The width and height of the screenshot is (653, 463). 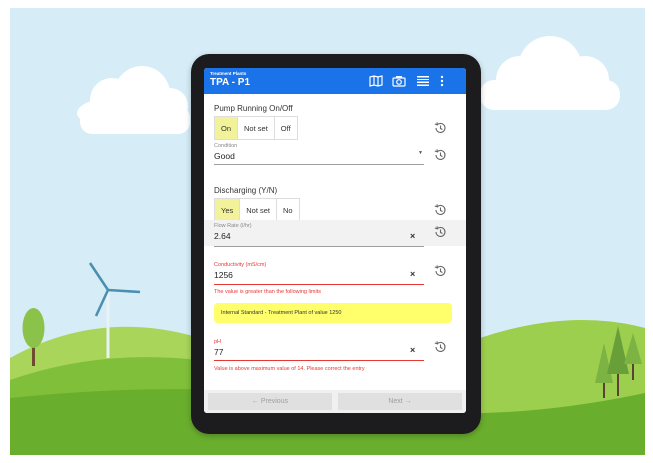 What do you see at coordinates (412, 274) in the screenshot?
I see `conductivity-clear-icon: ×` at bounding box center [412, 274].